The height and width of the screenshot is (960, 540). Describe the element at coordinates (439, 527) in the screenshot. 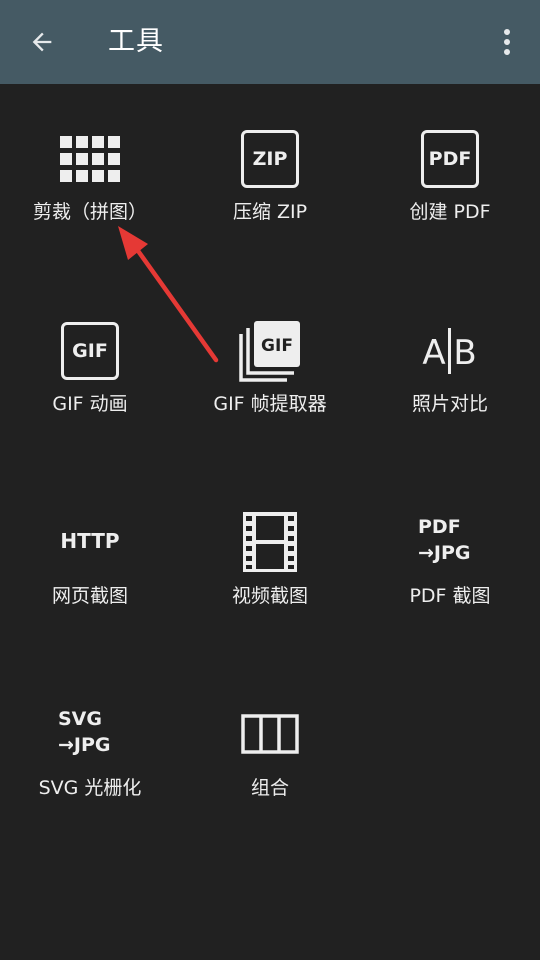

I see `pdf-to-jpg-line1: PDF` at that location.